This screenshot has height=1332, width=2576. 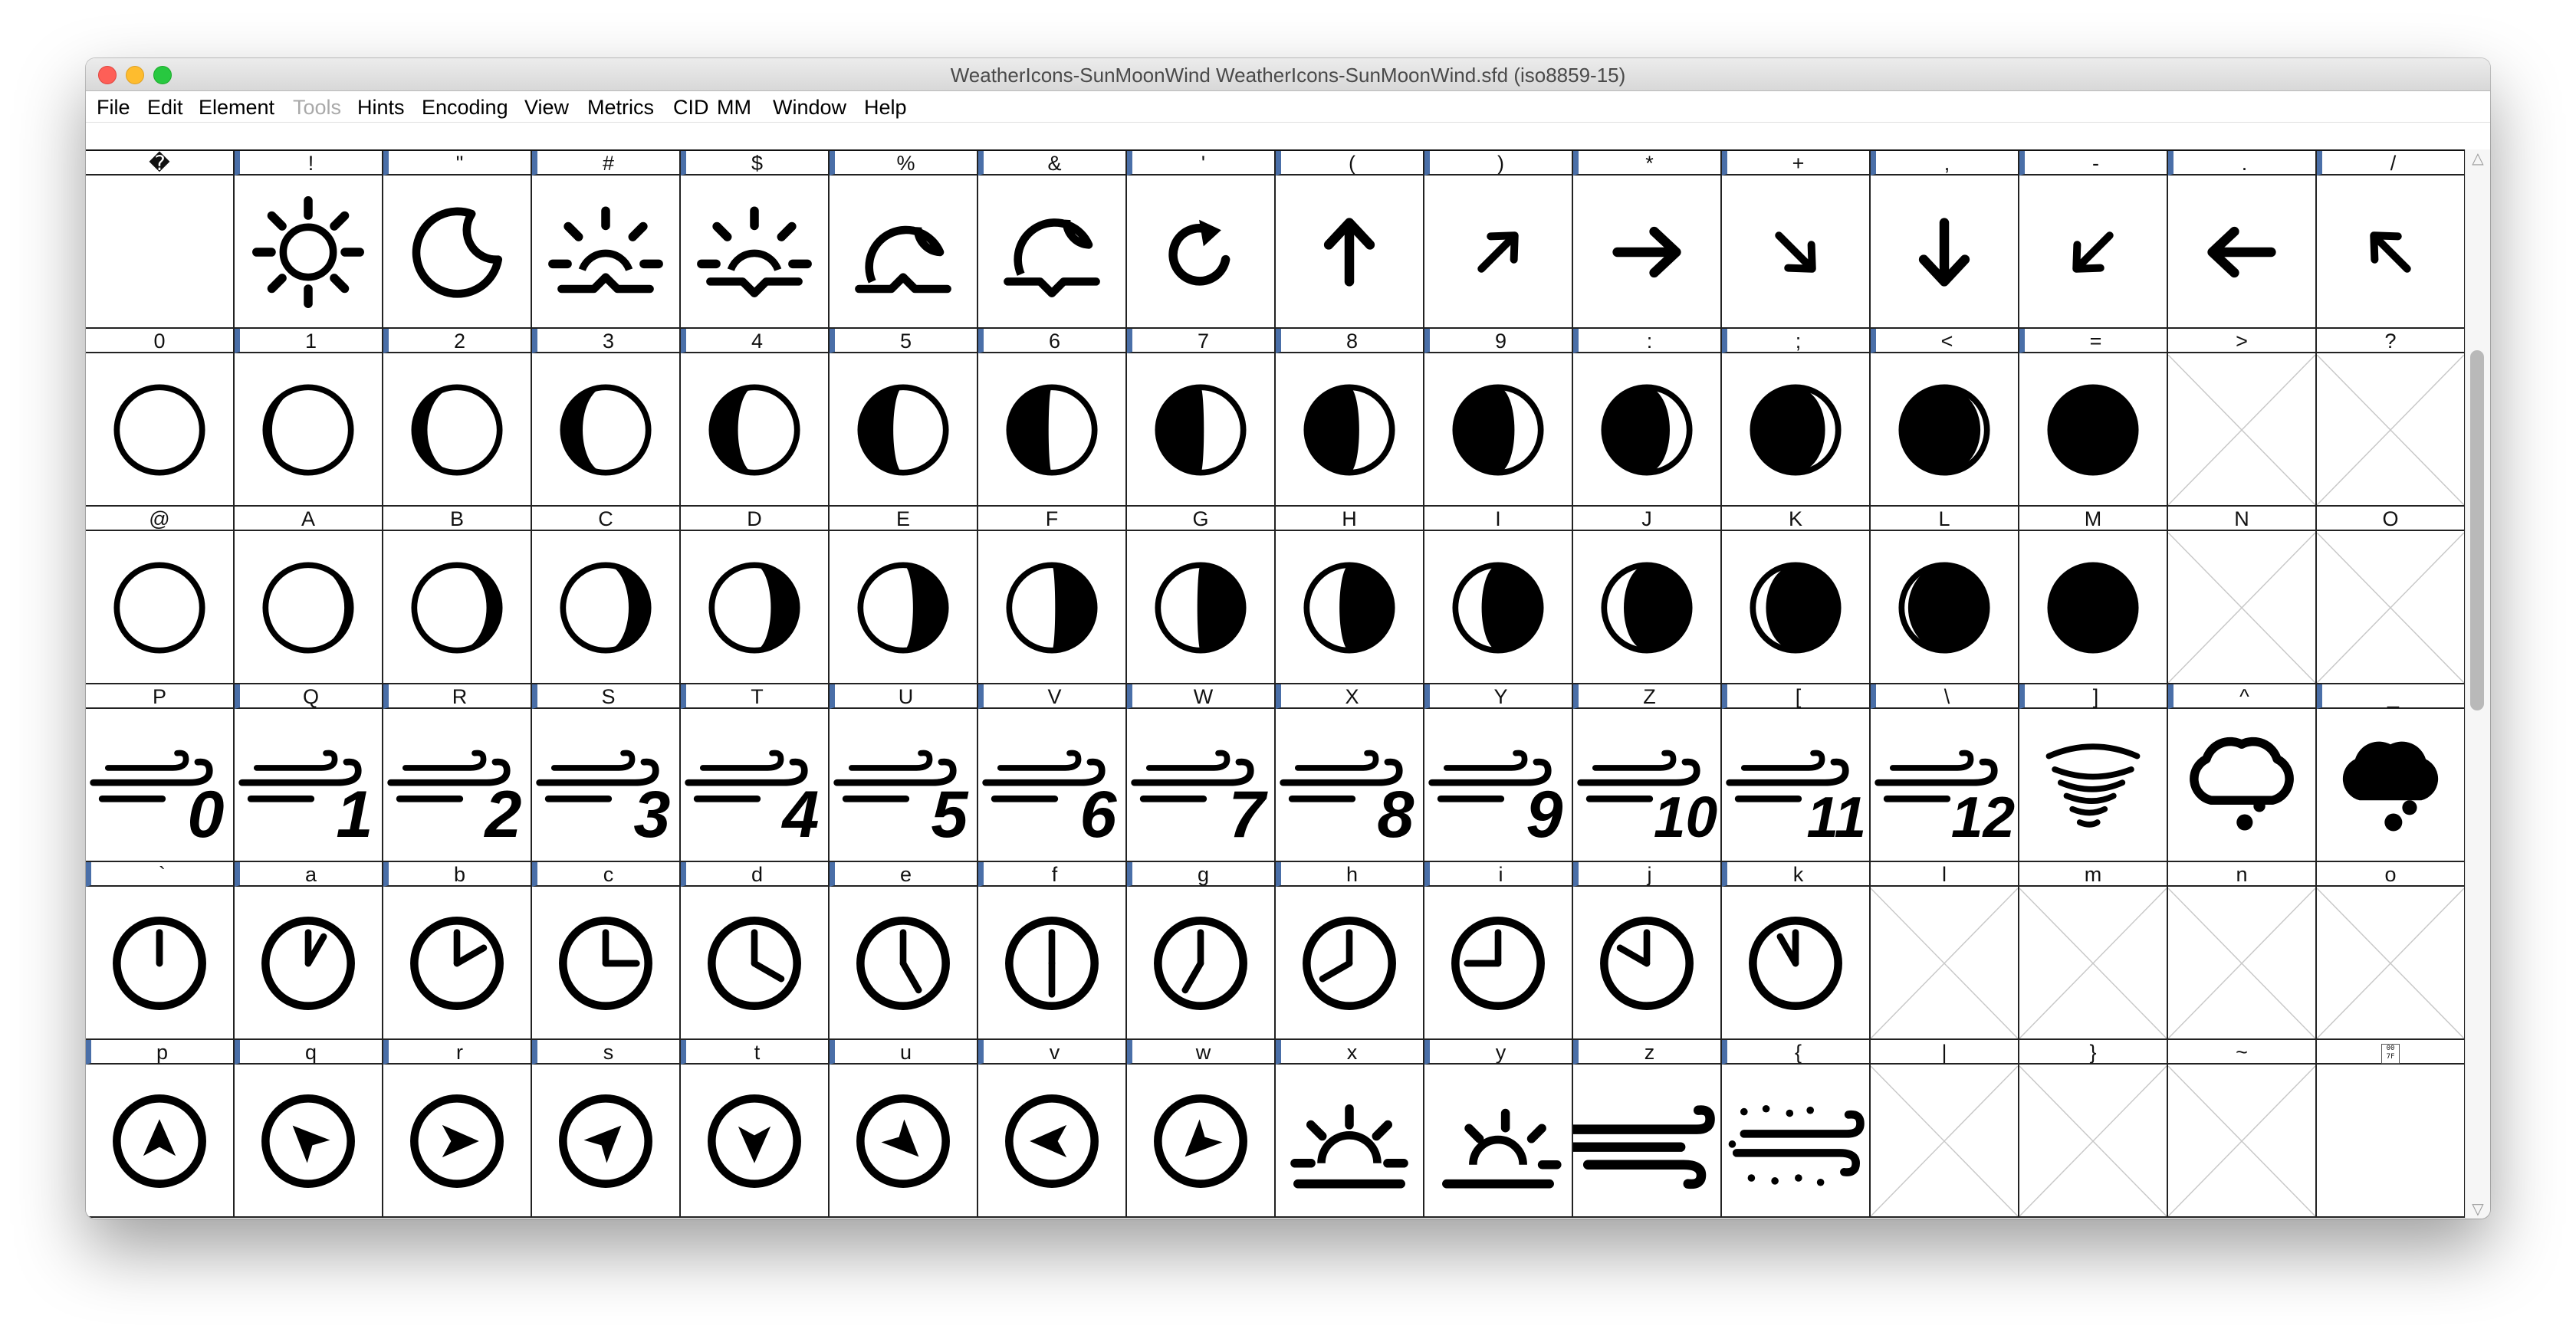 What do you see at coordinates (1201, 595) in the screenshot?
I see `glyph-cell: G` at bounding box center [1201, 595].